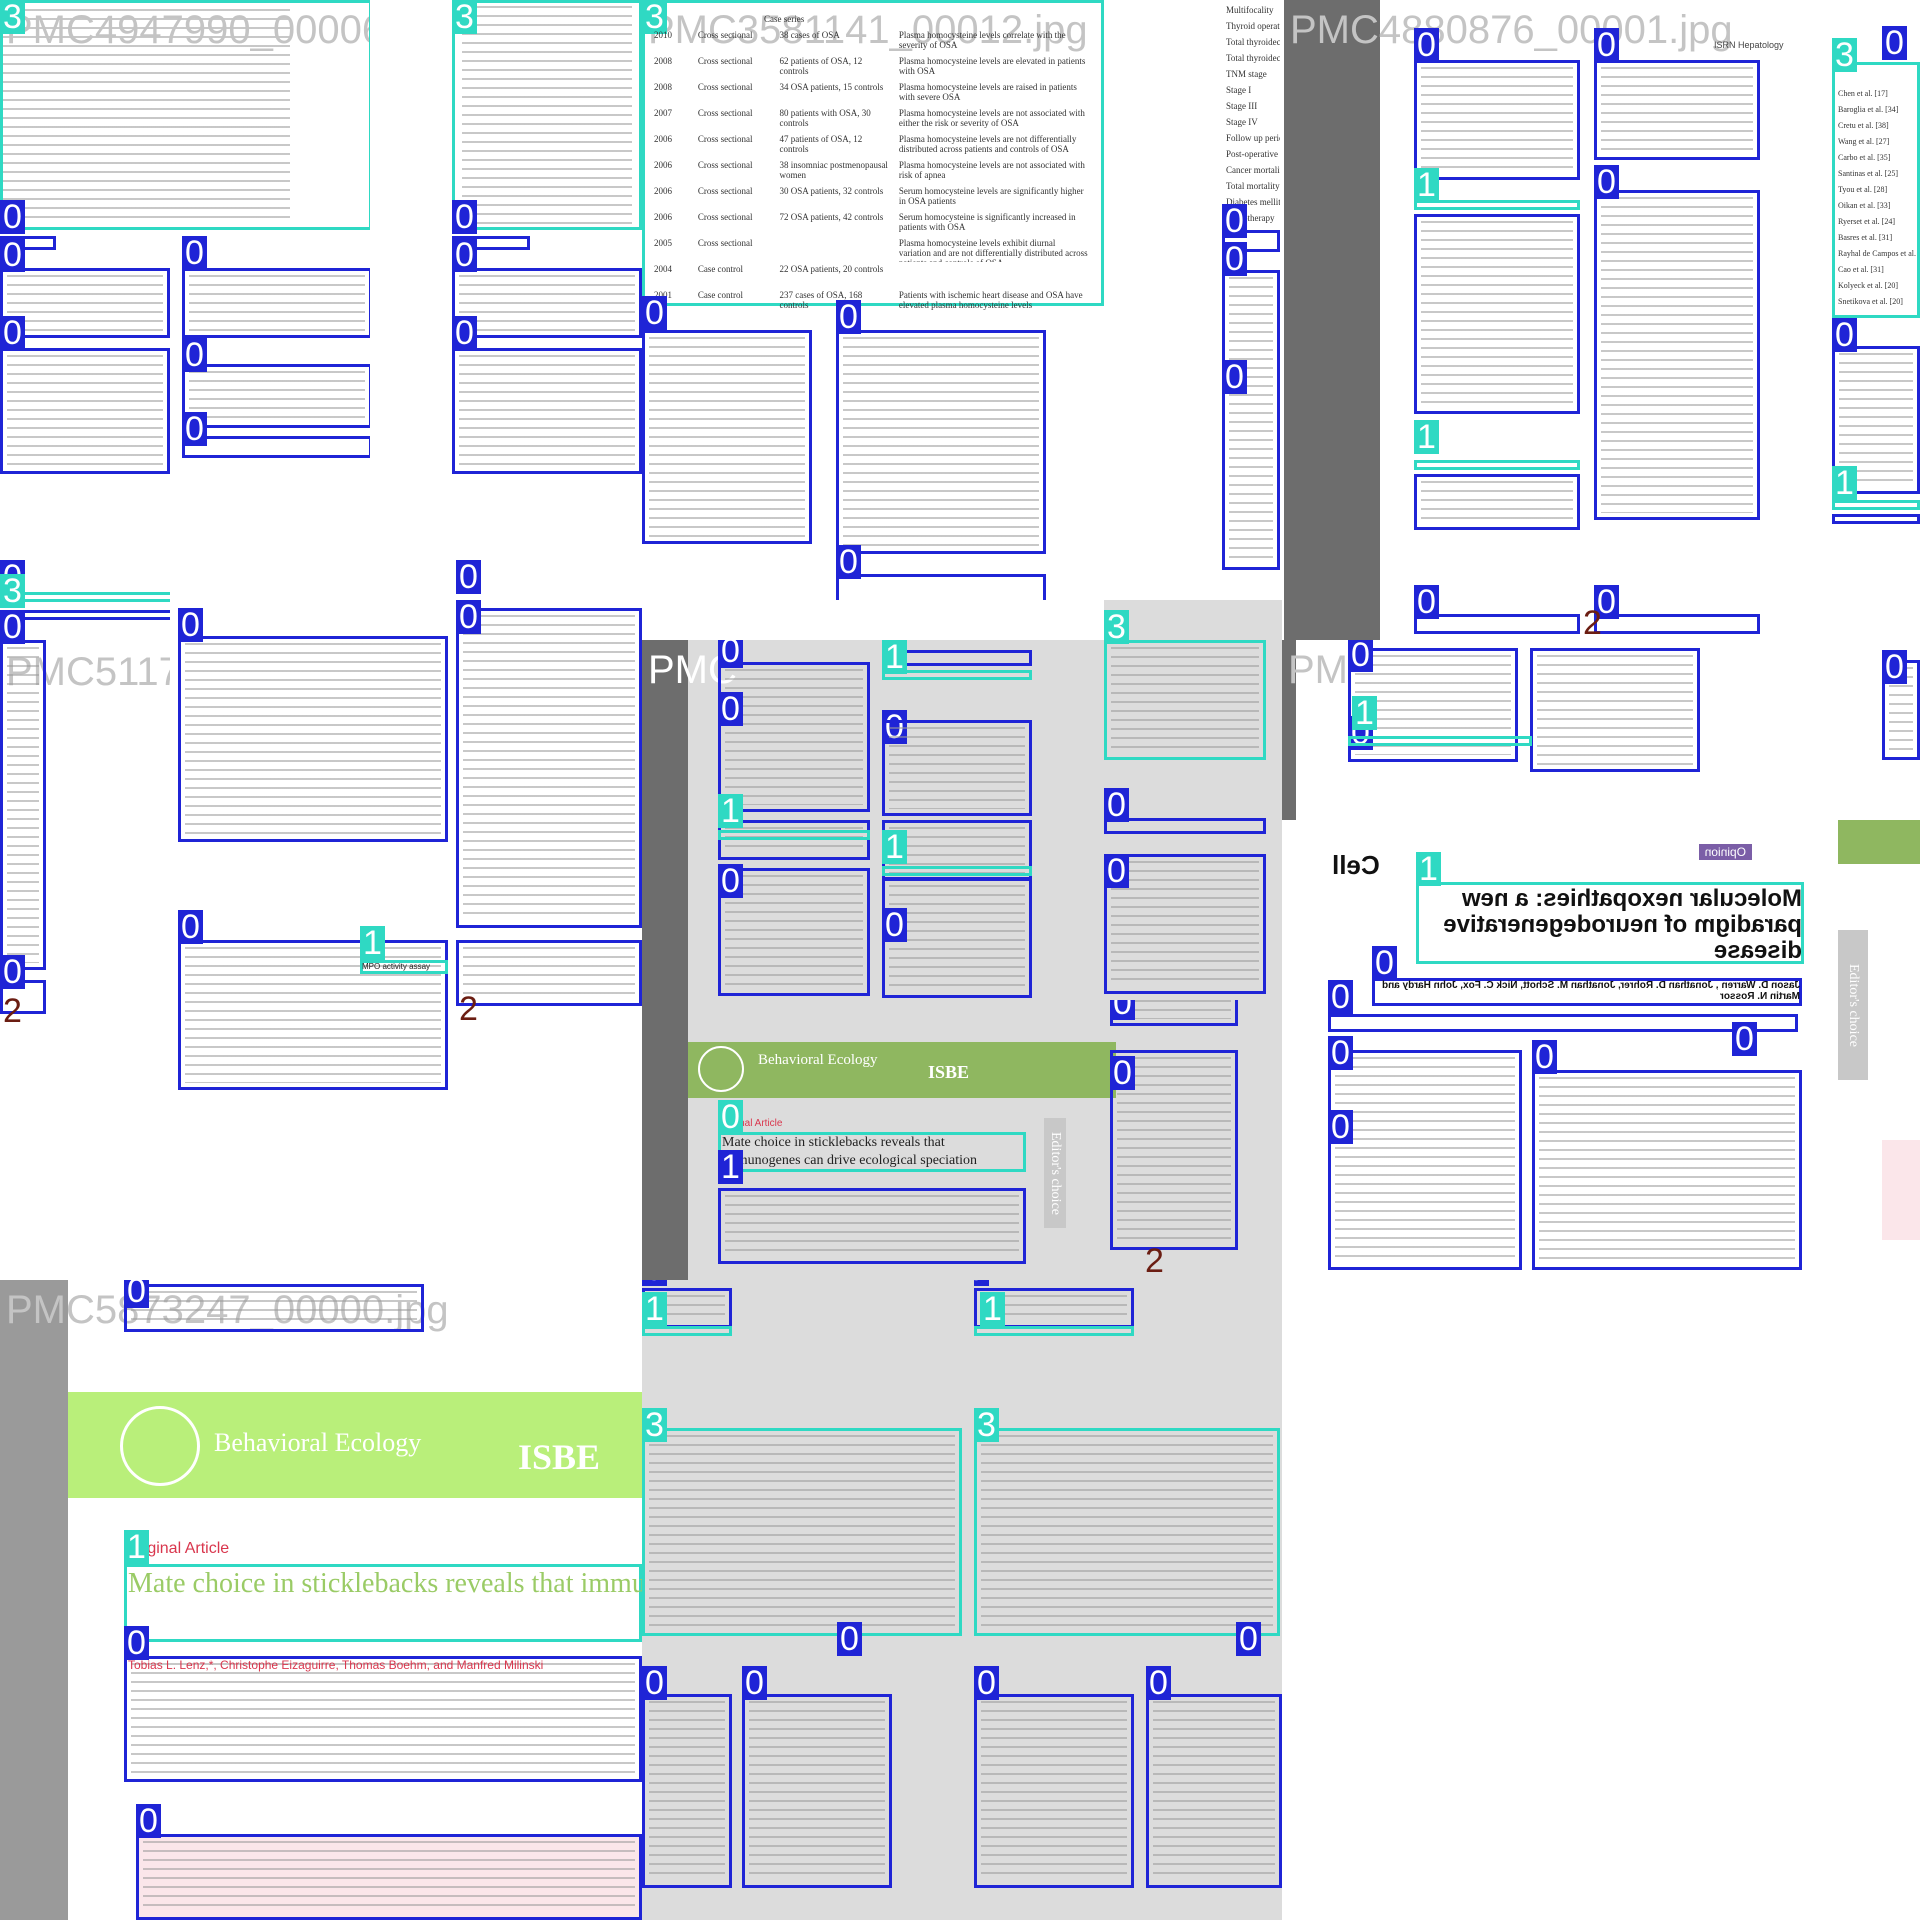 The width and height of the screenshot is (1920, 1920). Describe the element at coordinates (1239, 90) in the screenshot. I see `list-item: Stage I` at that location.